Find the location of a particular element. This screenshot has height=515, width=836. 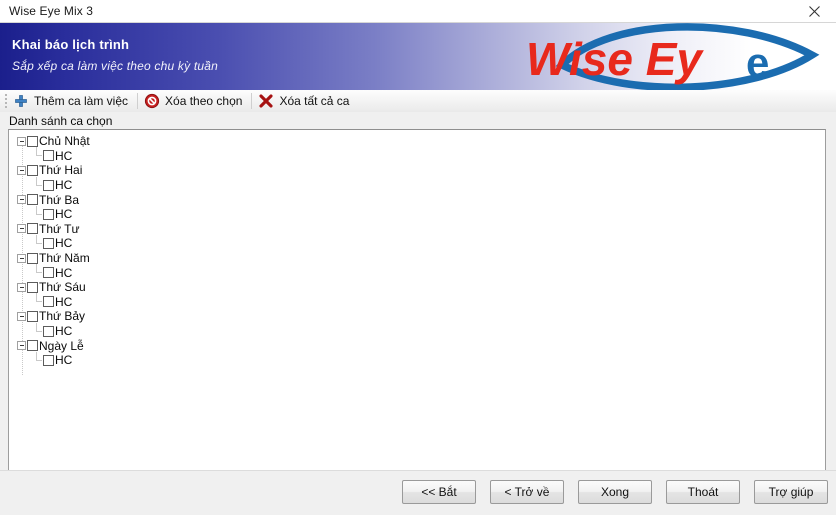

svg-text: e is located at coordinates (757, 62).